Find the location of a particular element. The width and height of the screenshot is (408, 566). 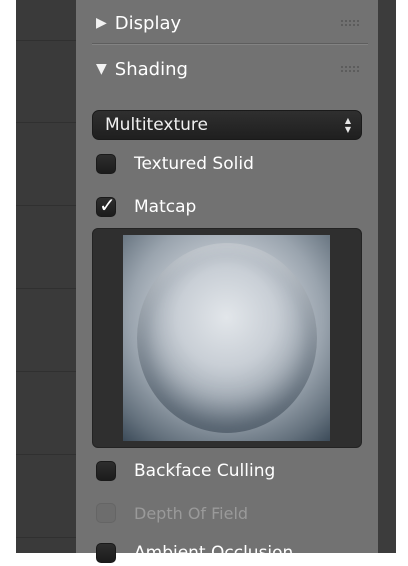

matcap-sphere-shading is located at coordinates (227, 338).